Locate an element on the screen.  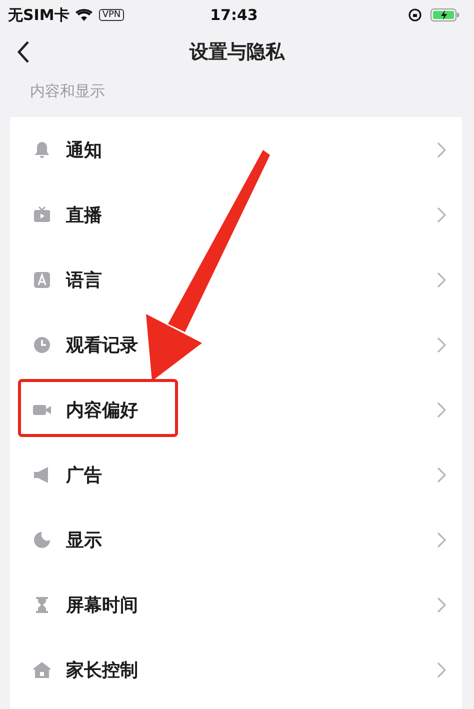
bell-icon is located at coordinates (42, 150).